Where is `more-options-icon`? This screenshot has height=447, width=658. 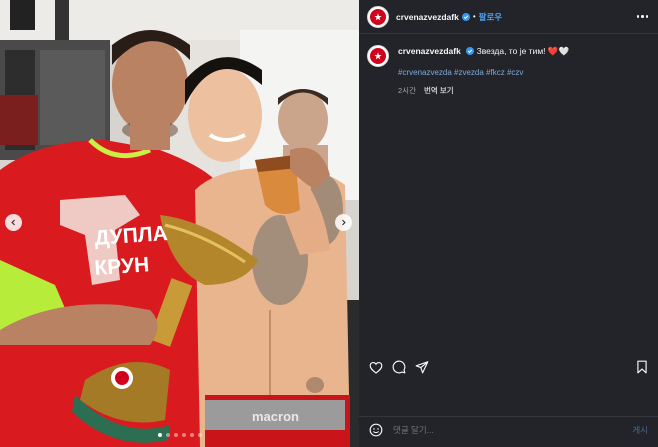
more-options-icon is located at coordinates (642, 16).